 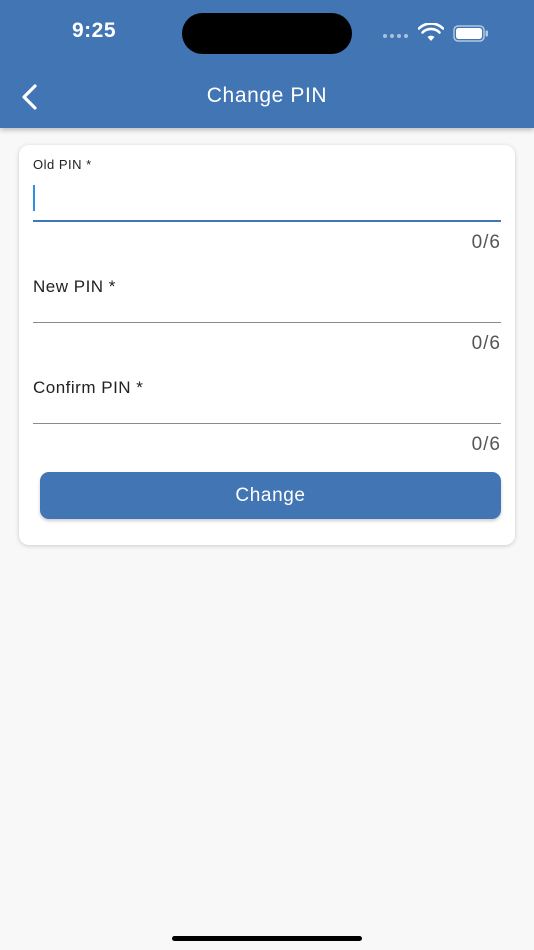 What do you see at coordinates (270, 495) in the screenshot?
I see `change-button: Change` at bounding box center [270, 495].